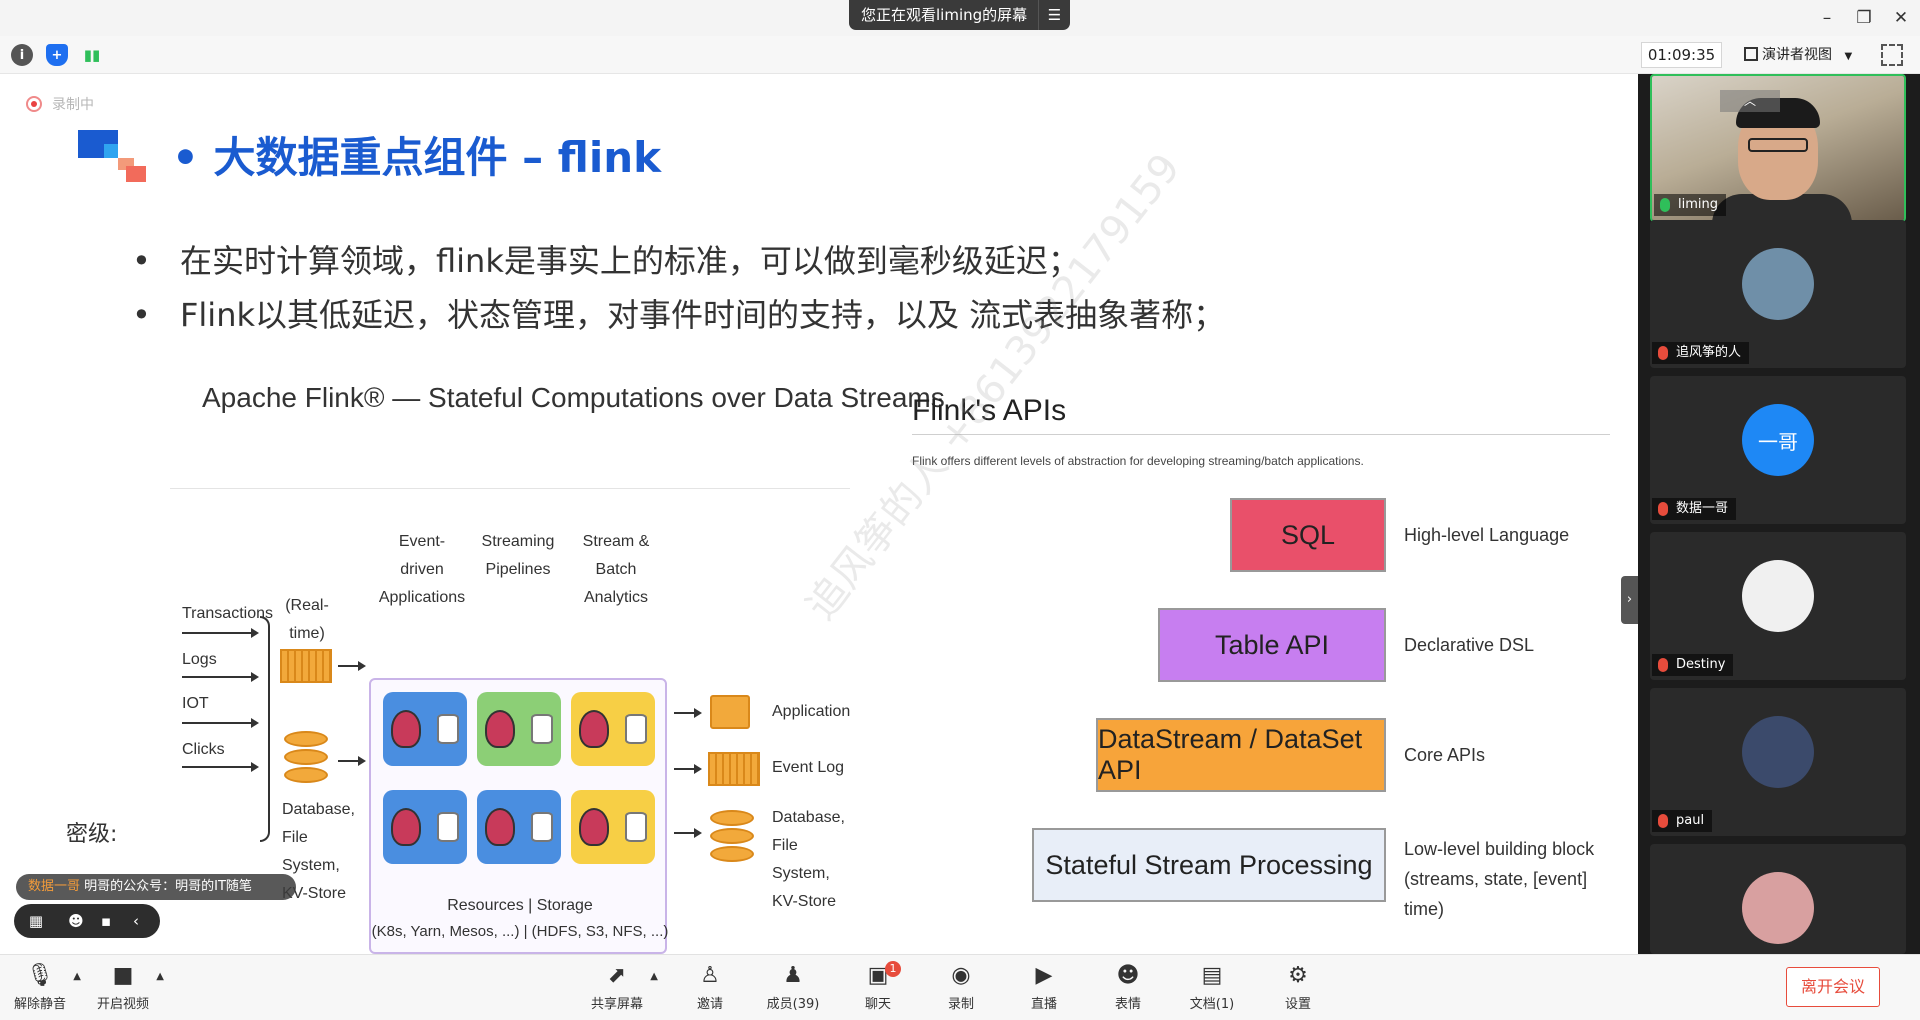 Image resolution: width=1920 pixels, height=1020 pixels. Describe the element at coordinates (57, 55) in the screenshot. I see `shield-icon: +` at that location.